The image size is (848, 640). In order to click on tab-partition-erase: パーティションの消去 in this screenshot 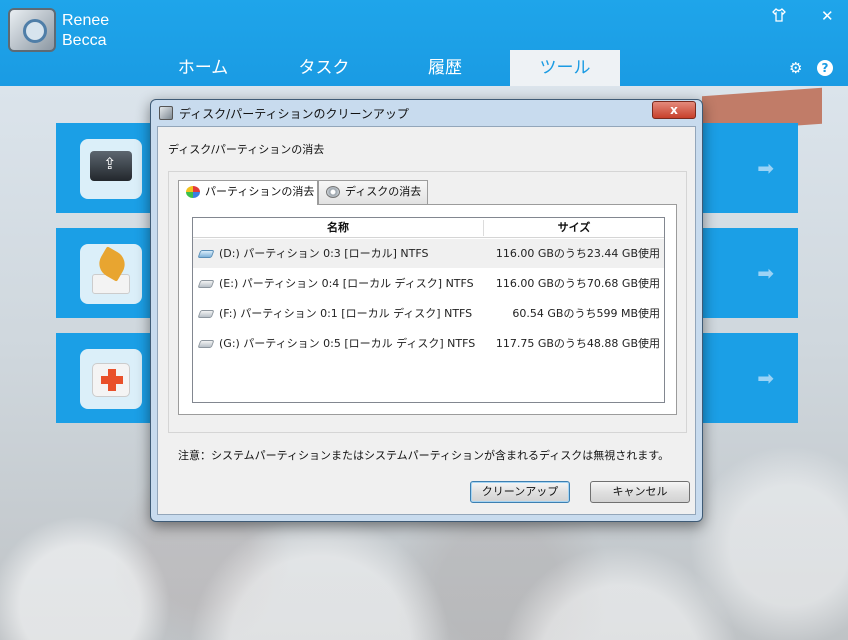, I will do `click(248, 192)`.